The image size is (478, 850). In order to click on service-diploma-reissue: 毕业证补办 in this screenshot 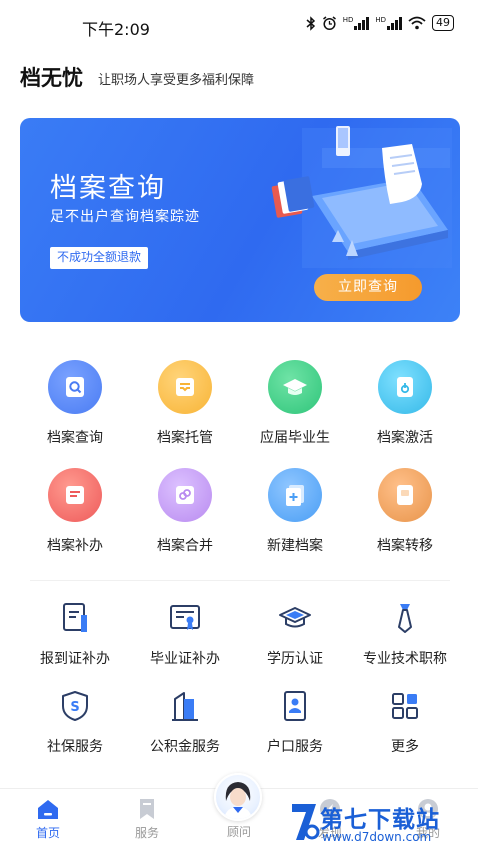, I will do `click(185, 644)`.